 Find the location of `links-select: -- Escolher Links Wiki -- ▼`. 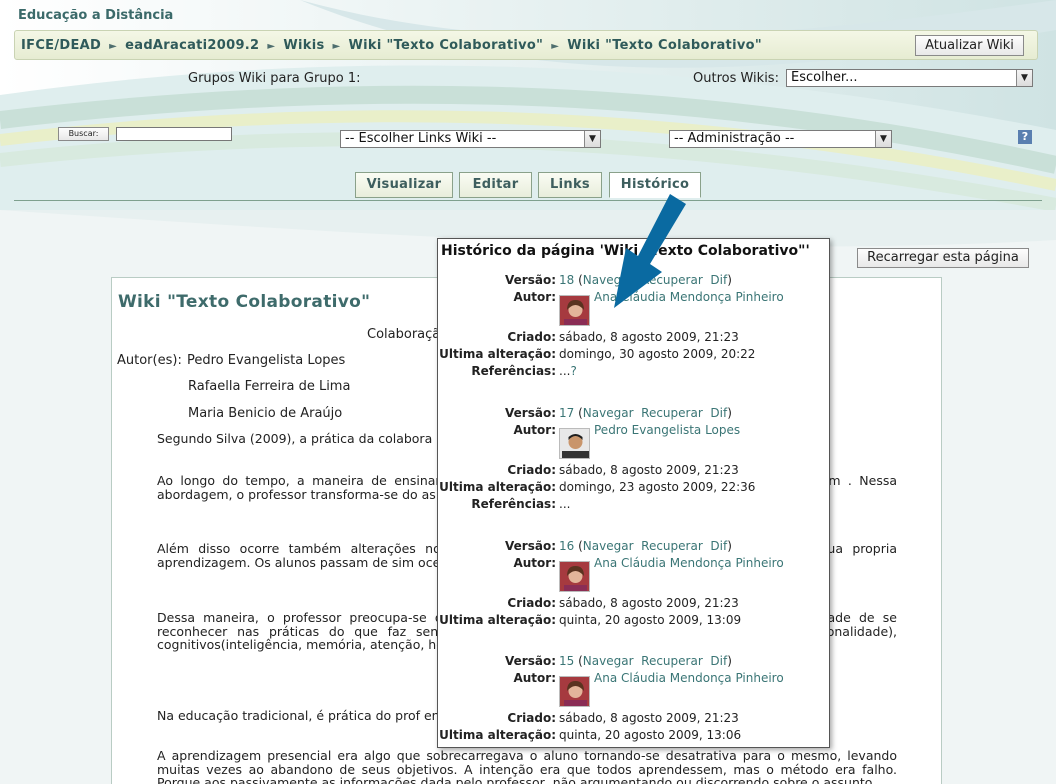

links-select: -- Escolher Links Wiki -- ▼ is located at coordinates (470, 139).